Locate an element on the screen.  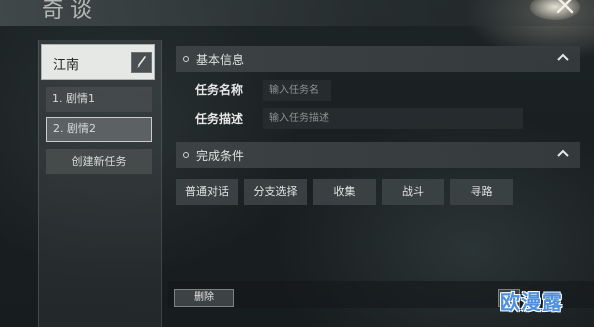
window-title: 奇谈 is located at coordinates (70, 11).